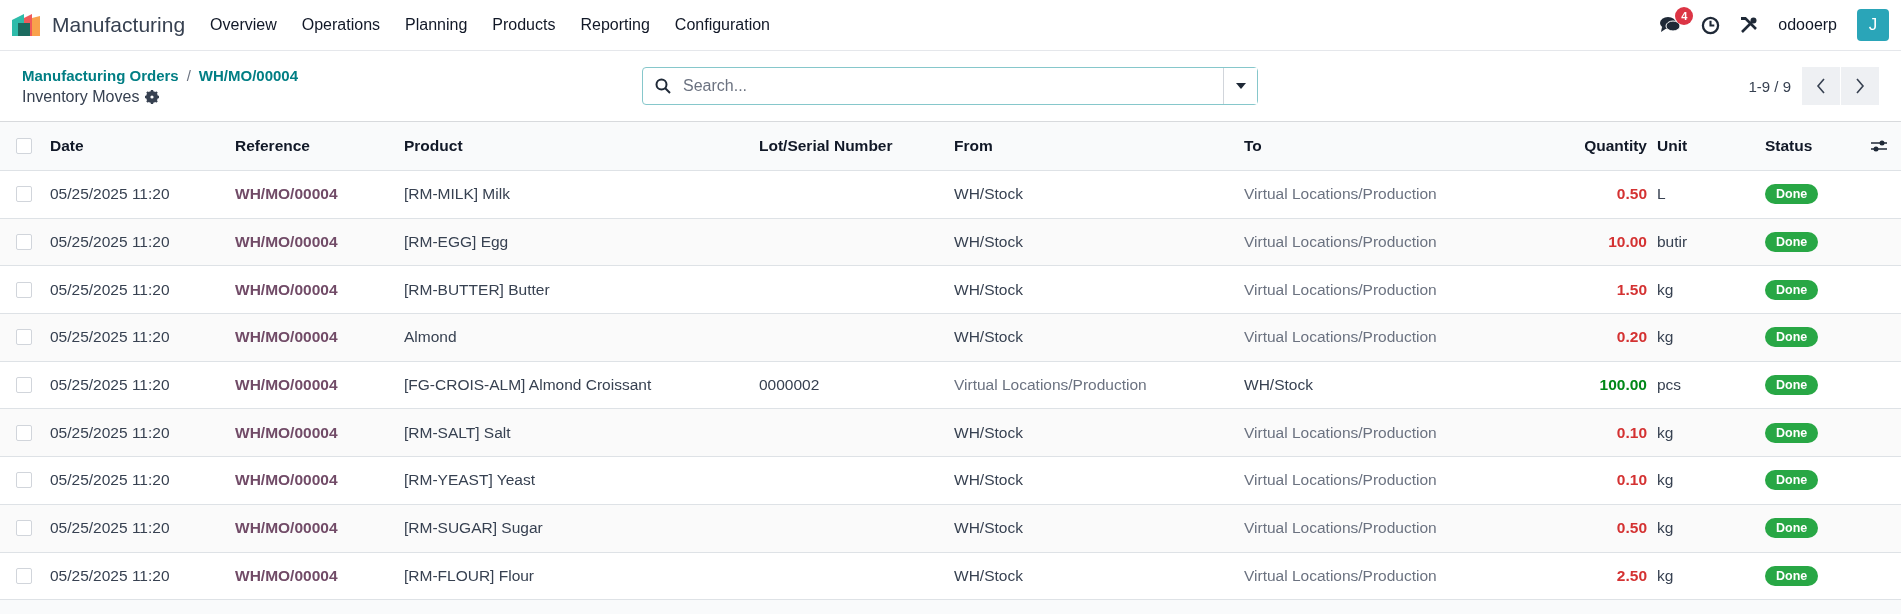 The width and height of the screenshot is (1901, 614). I want to click on chat-icon, so click(1670, 25).